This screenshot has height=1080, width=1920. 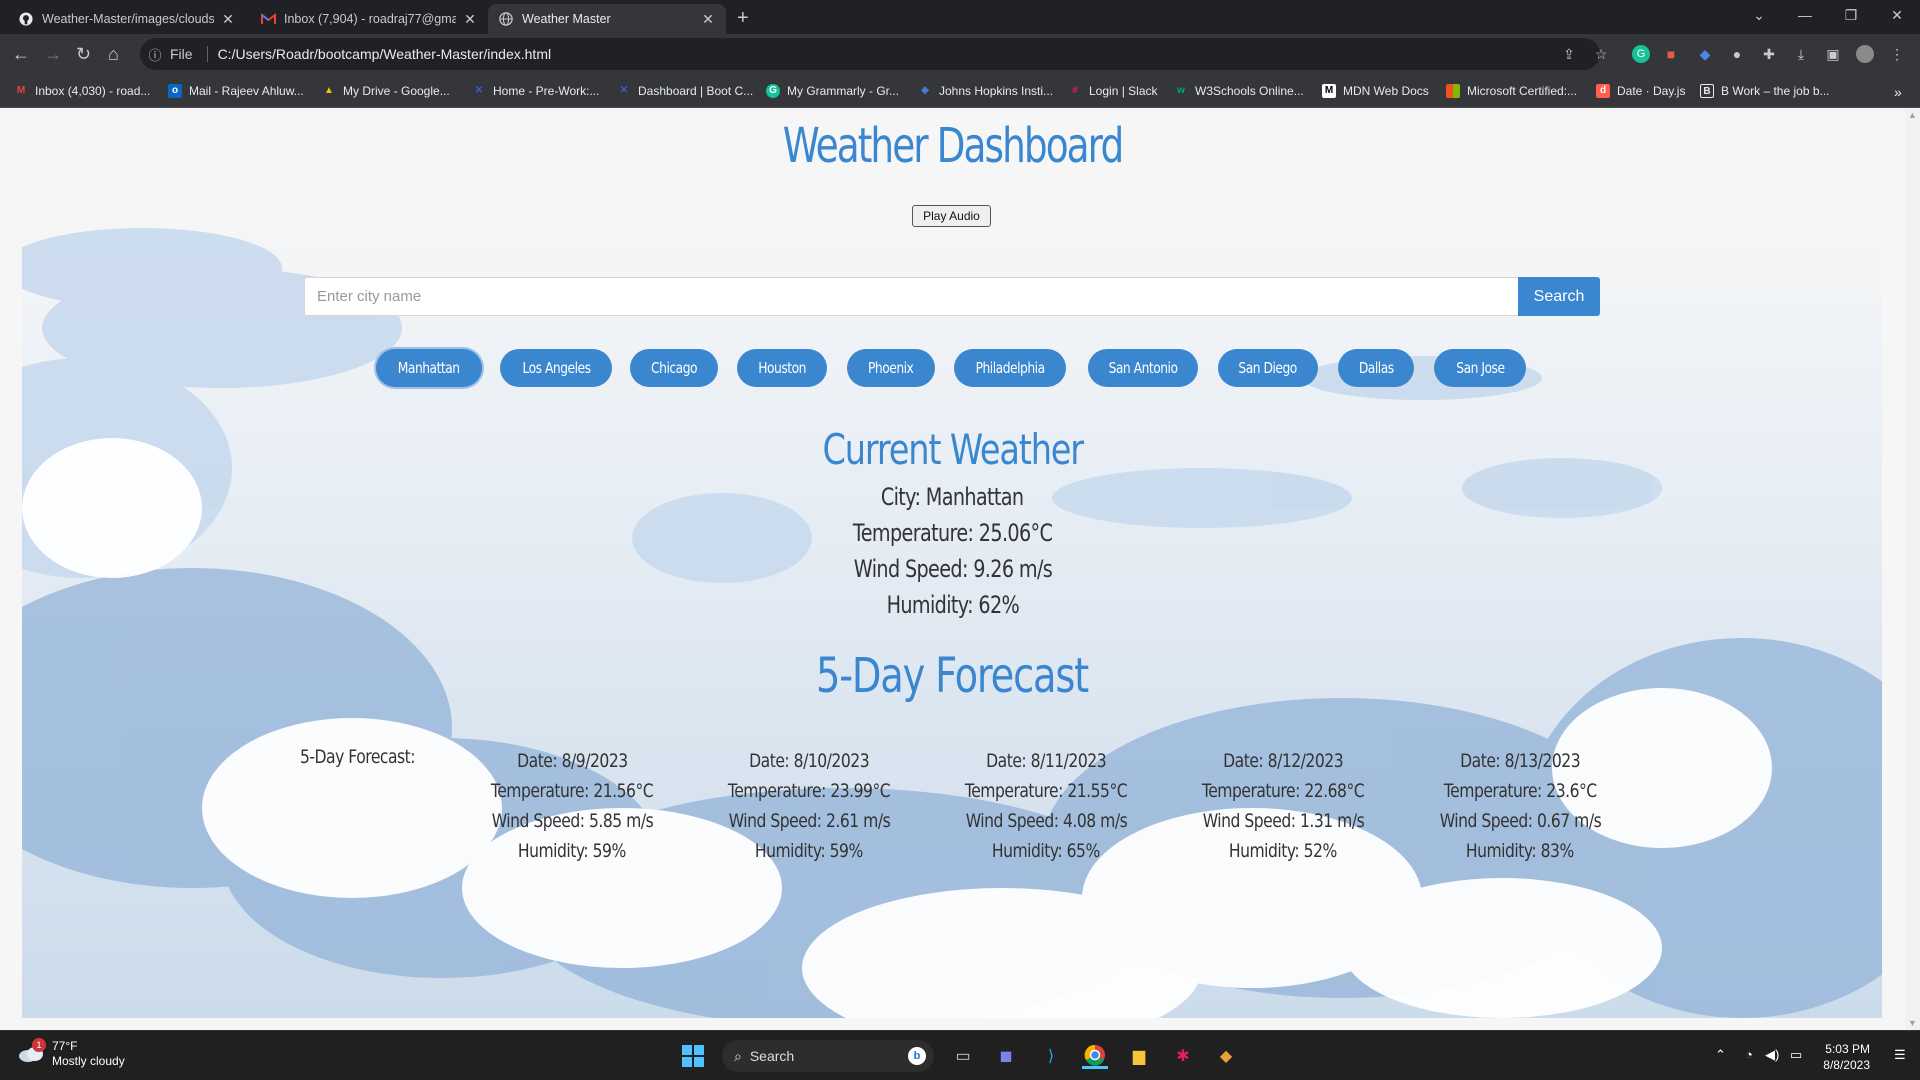 I want to click on task-view-icon: ▭, so click(x=963, y=1056).